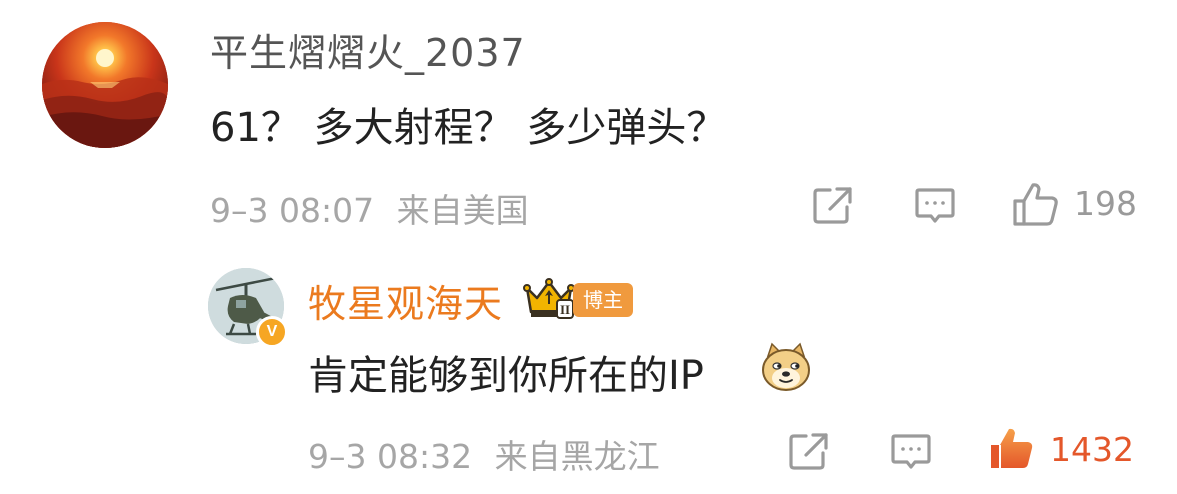 This screenshot has height=494, width=1177. I want to click on avatar-container: V, so click(248, 308).